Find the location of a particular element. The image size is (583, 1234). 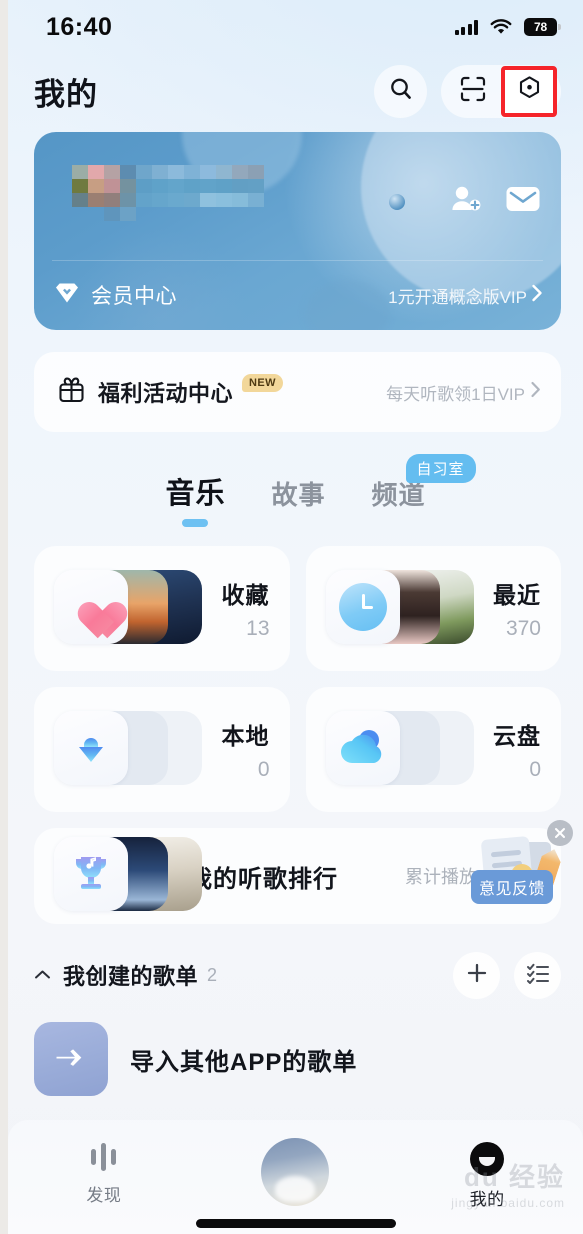

scan-icon is located at coordinates (473, 91).